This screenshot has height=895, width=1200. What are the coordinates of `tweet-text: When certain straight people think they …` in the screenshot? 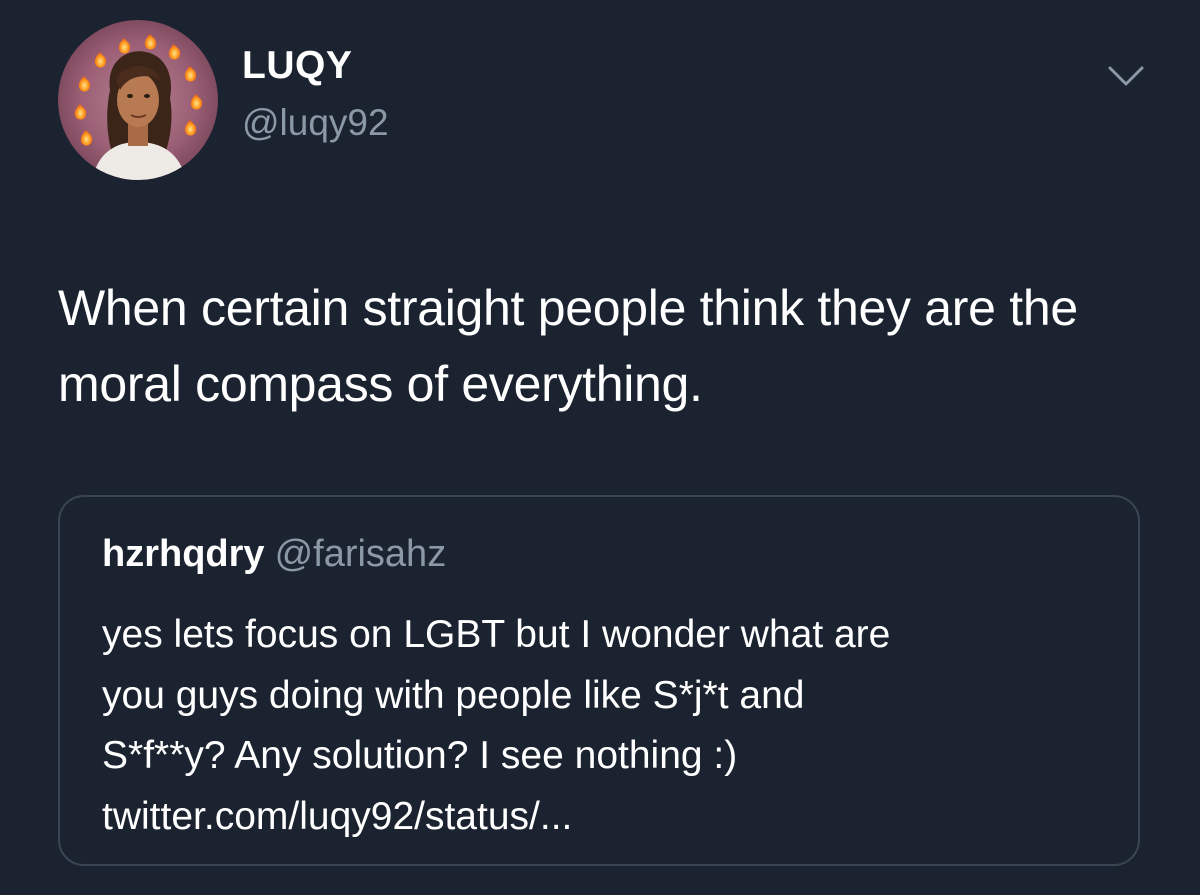 It's located at (568, 346).